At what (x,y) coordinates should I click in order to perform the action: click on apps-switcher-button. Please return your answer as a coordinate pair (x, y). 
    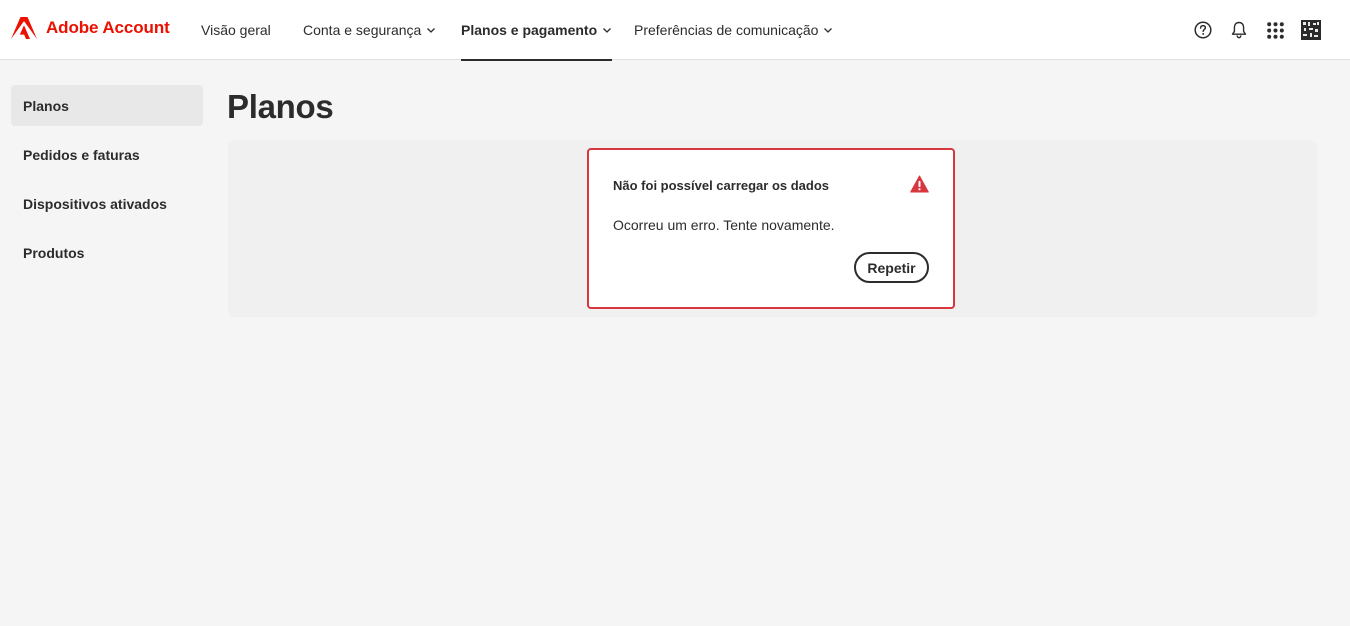
    Looking at the image, I should click on (1275, 30).